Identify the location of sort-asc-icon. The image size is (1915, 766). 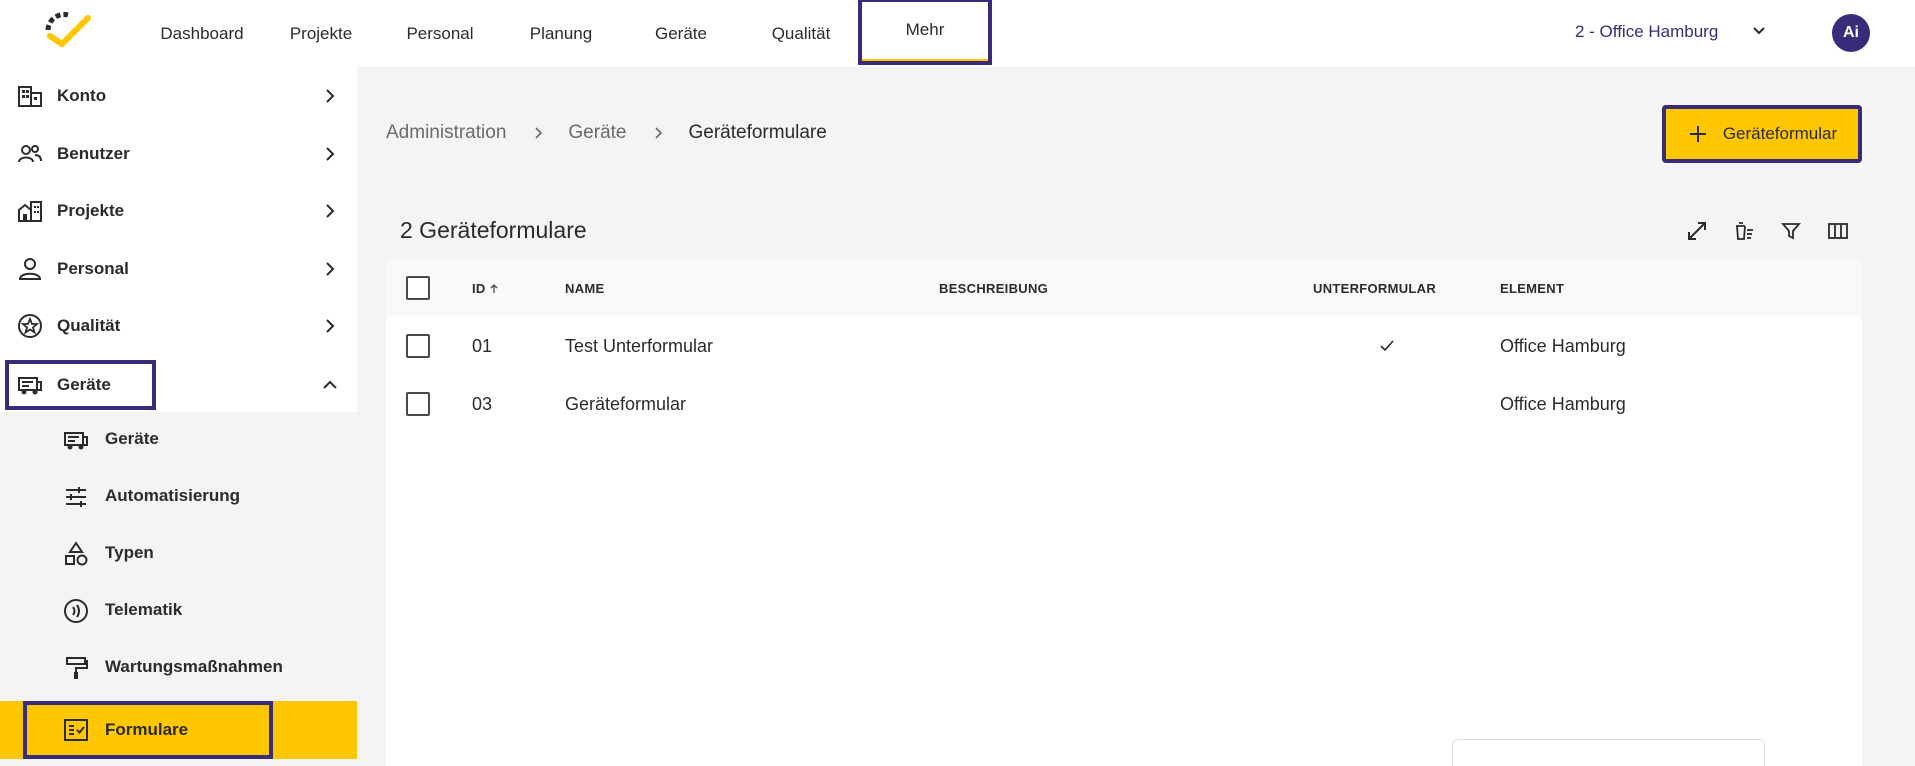
(494, 288).